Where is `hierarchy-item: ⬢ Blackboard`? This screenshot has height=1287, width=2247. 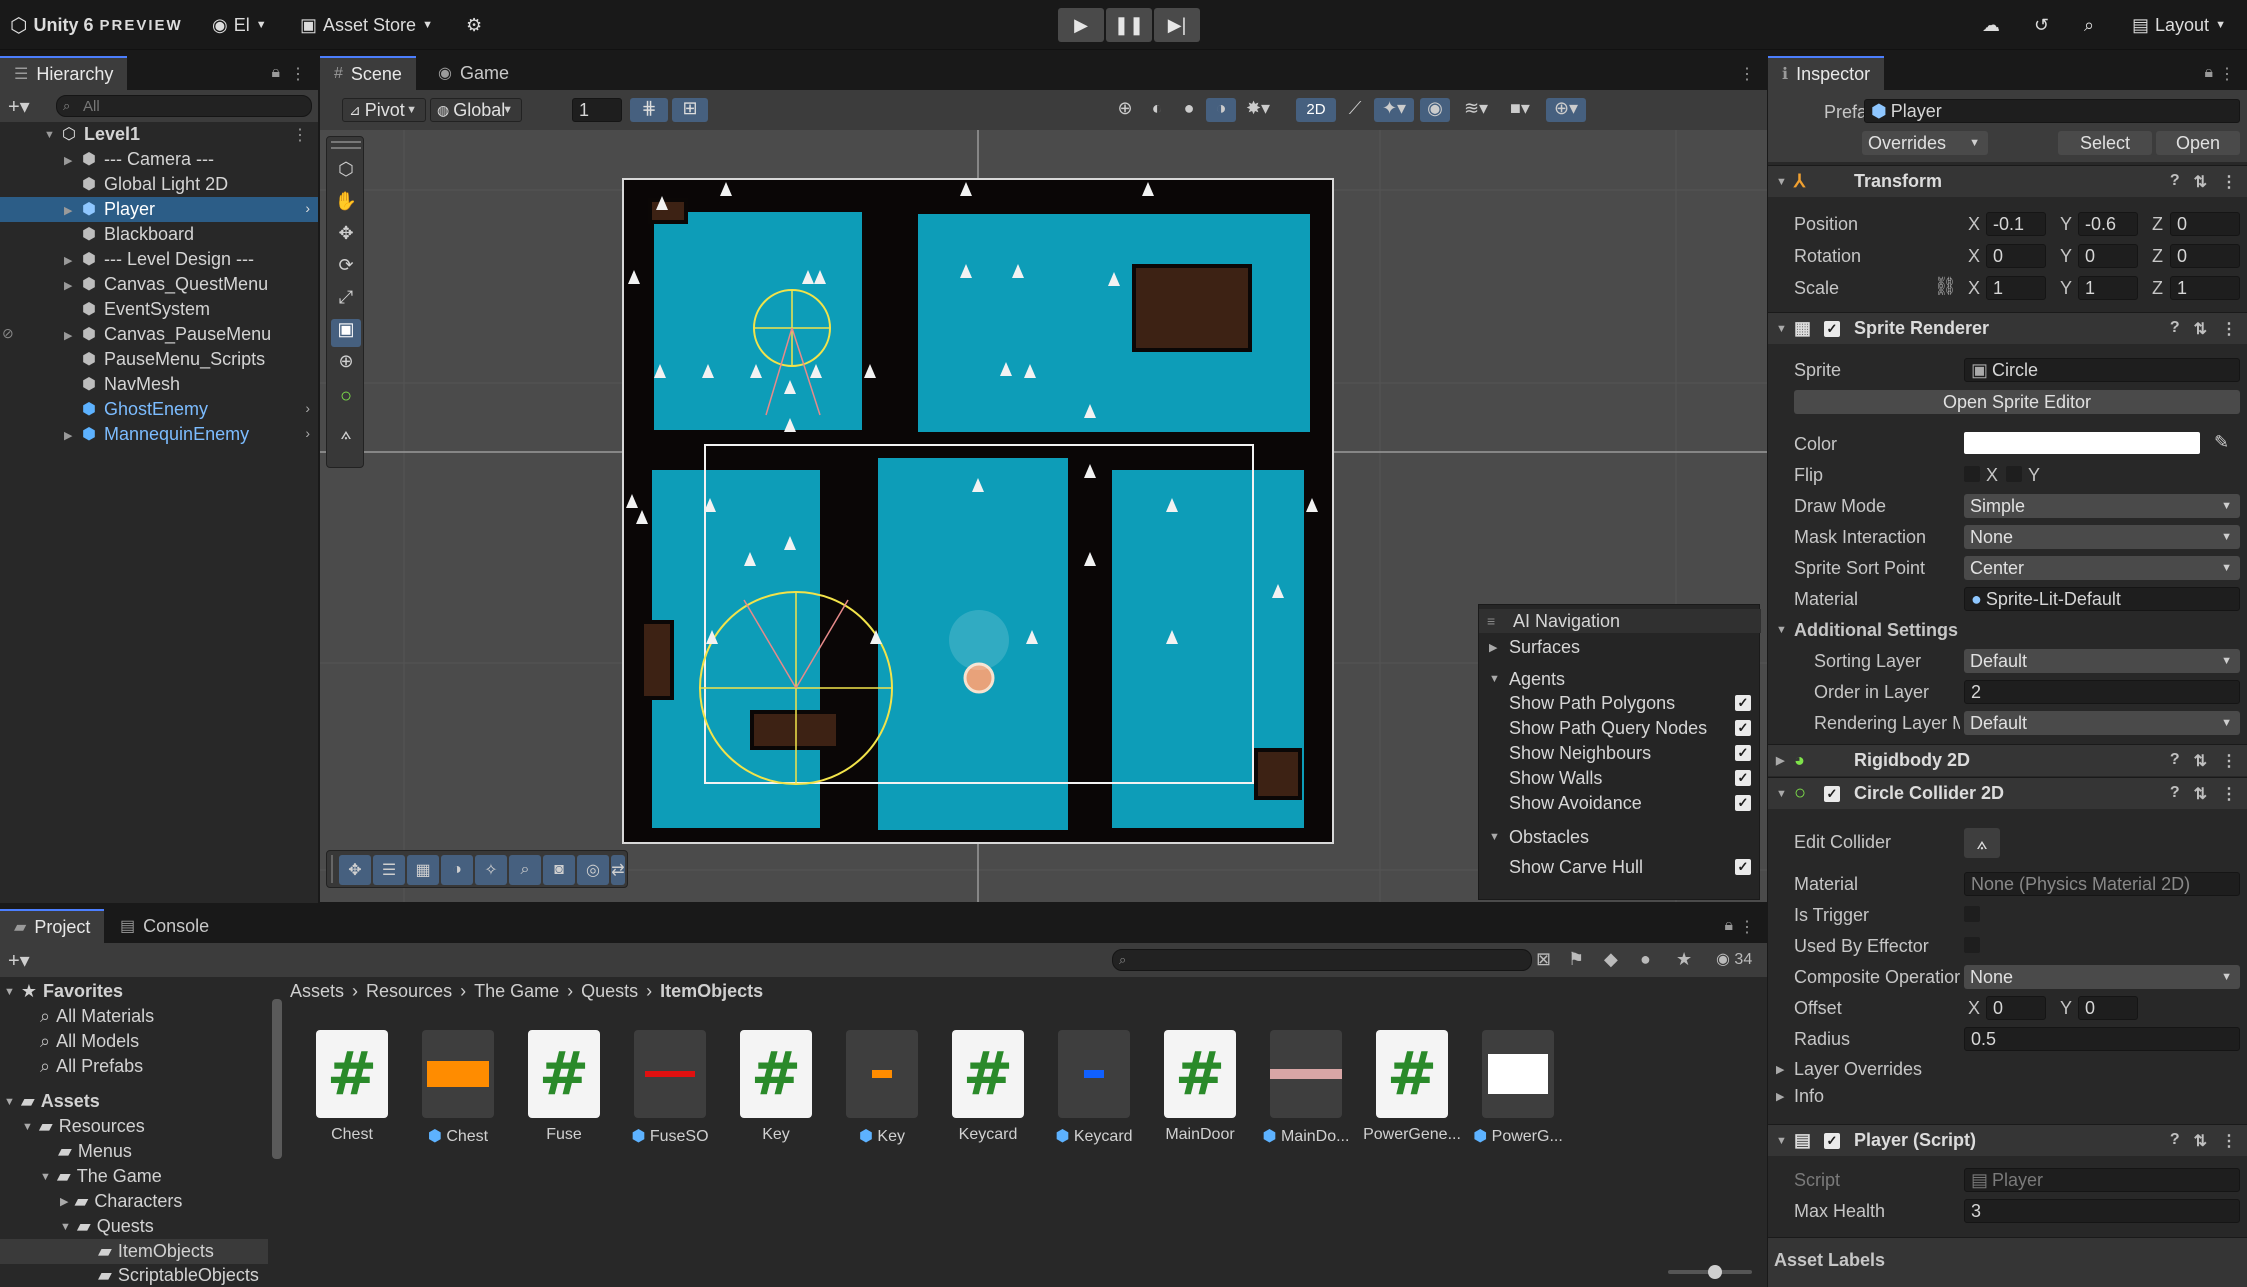 hierarchy-item: ⬢ Blackboard is located at coordinates (159, 234).